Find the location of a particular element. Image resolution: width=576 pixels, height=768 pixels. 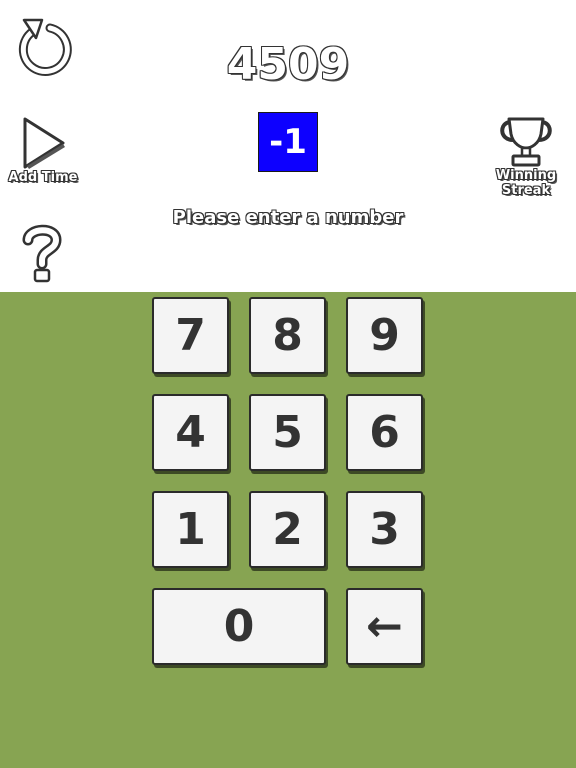

winning-streak-button: Winning Streak is located at coordinates (526, 157).